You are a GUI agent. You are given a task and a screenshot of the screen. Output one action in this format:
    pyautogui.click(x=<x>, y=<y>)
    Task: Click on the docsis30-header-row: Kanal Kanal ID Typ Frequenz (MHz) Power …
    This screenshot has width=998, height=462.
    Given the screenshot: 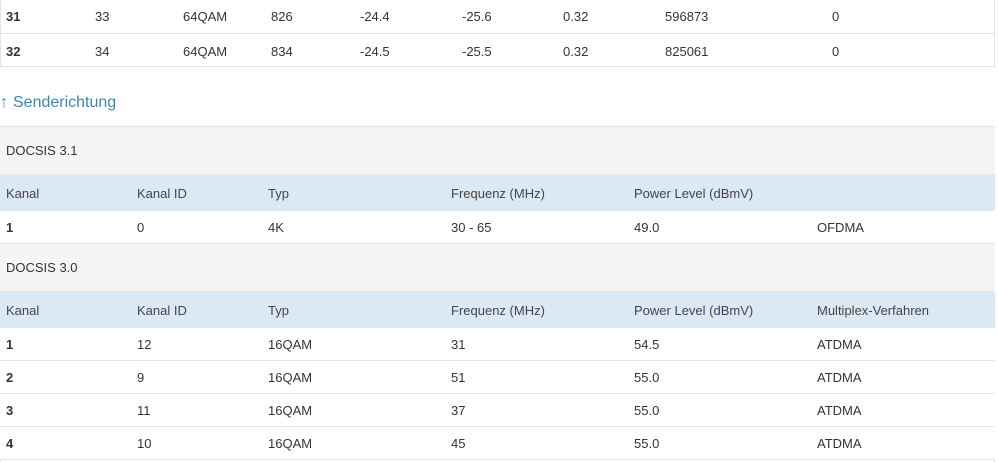 What is the action you would take?
    pyautogui.click(x=497, y=310)
    